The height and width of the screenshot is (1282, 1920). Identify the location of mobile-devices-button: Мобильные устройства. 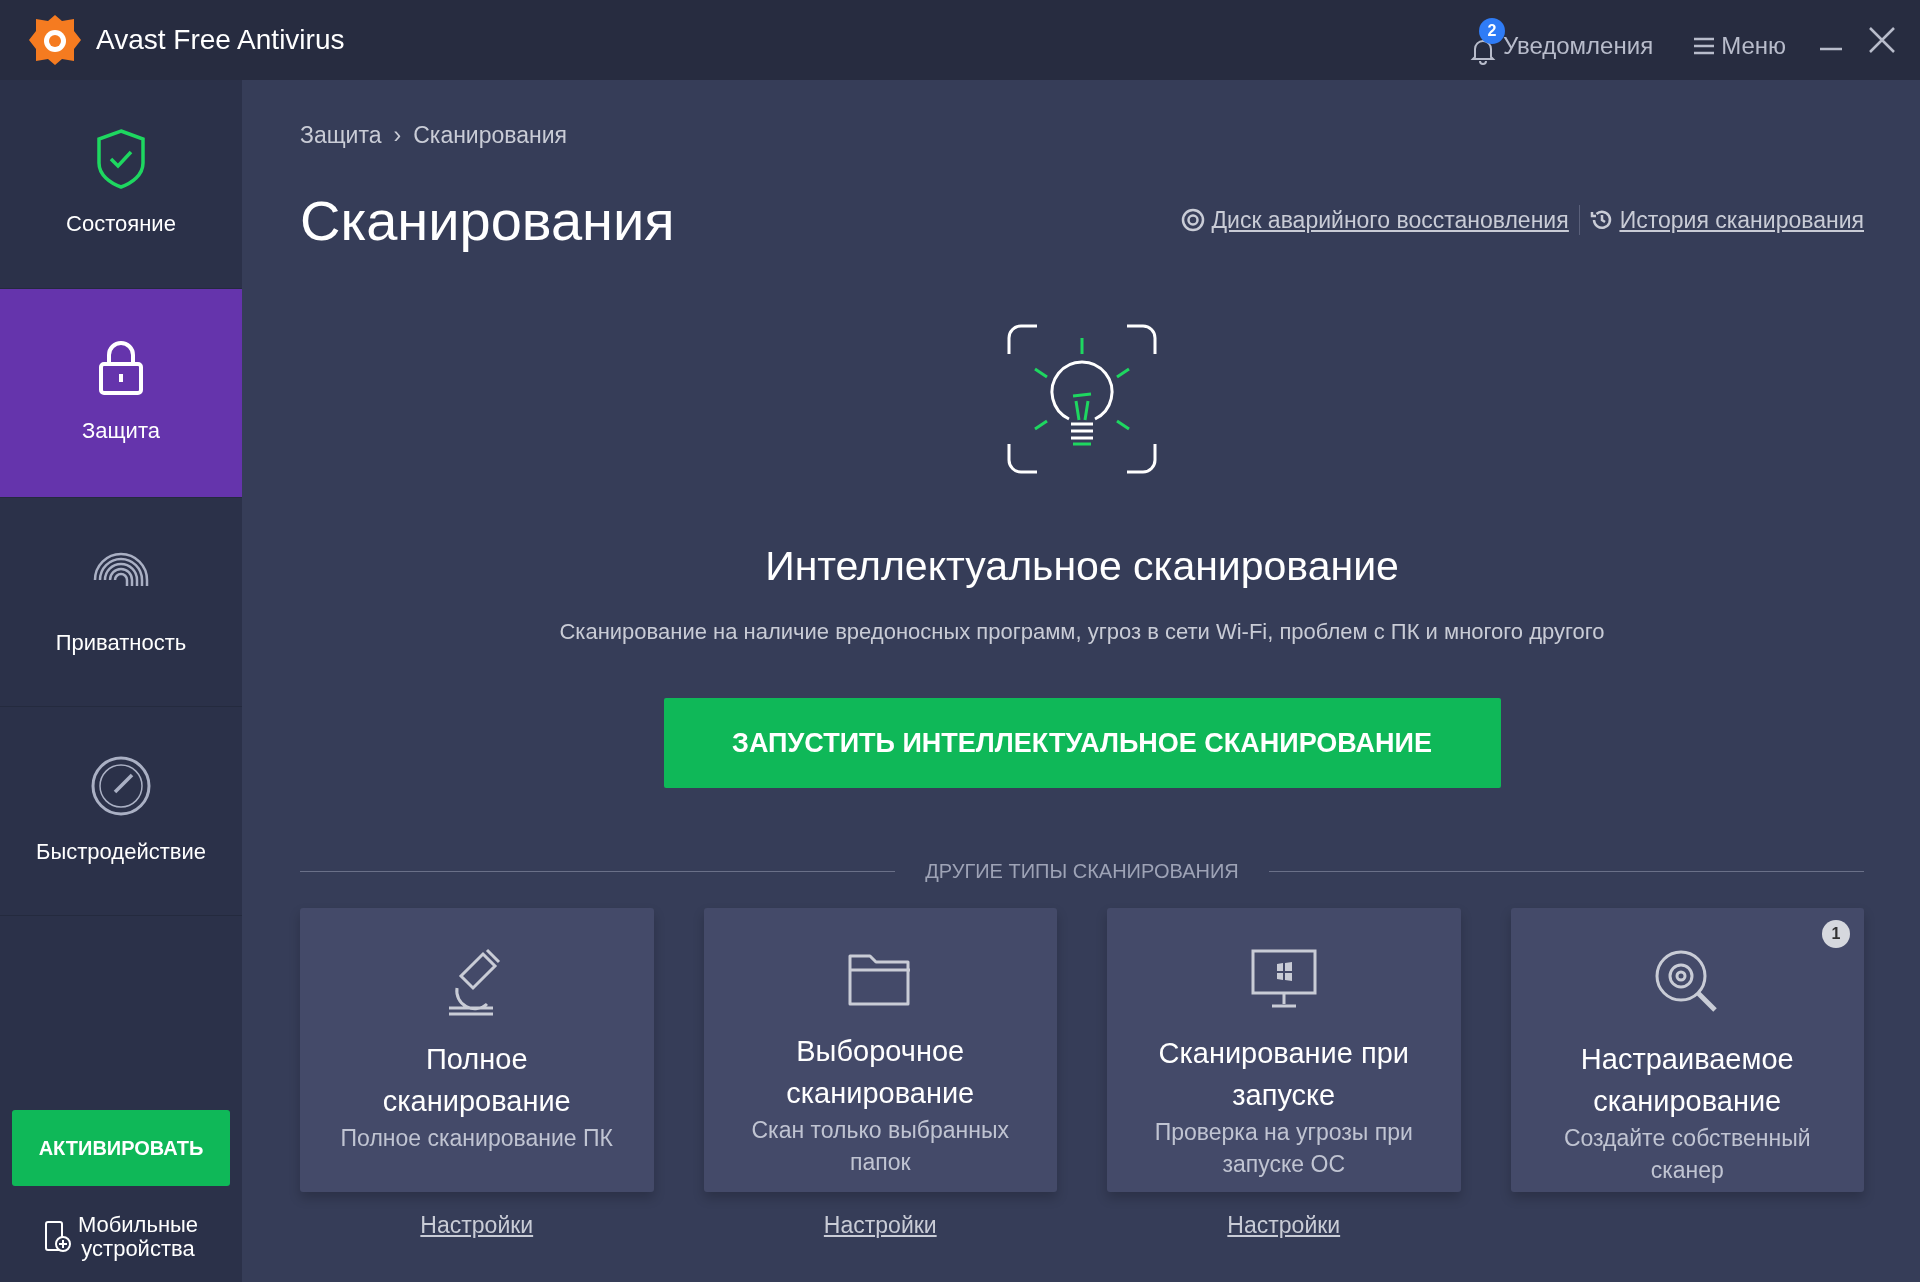
(121, 1236).